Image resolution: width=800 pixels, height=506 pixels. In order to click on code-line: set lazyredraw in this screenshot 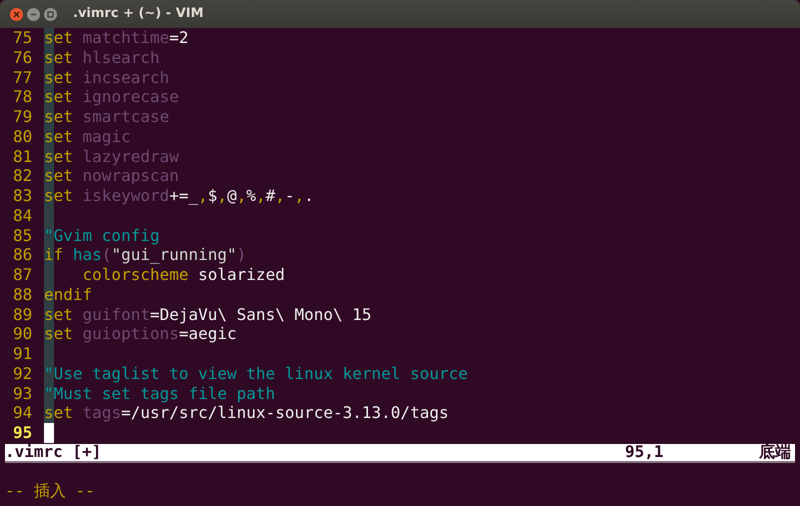, I will do `click(111, 156)`.